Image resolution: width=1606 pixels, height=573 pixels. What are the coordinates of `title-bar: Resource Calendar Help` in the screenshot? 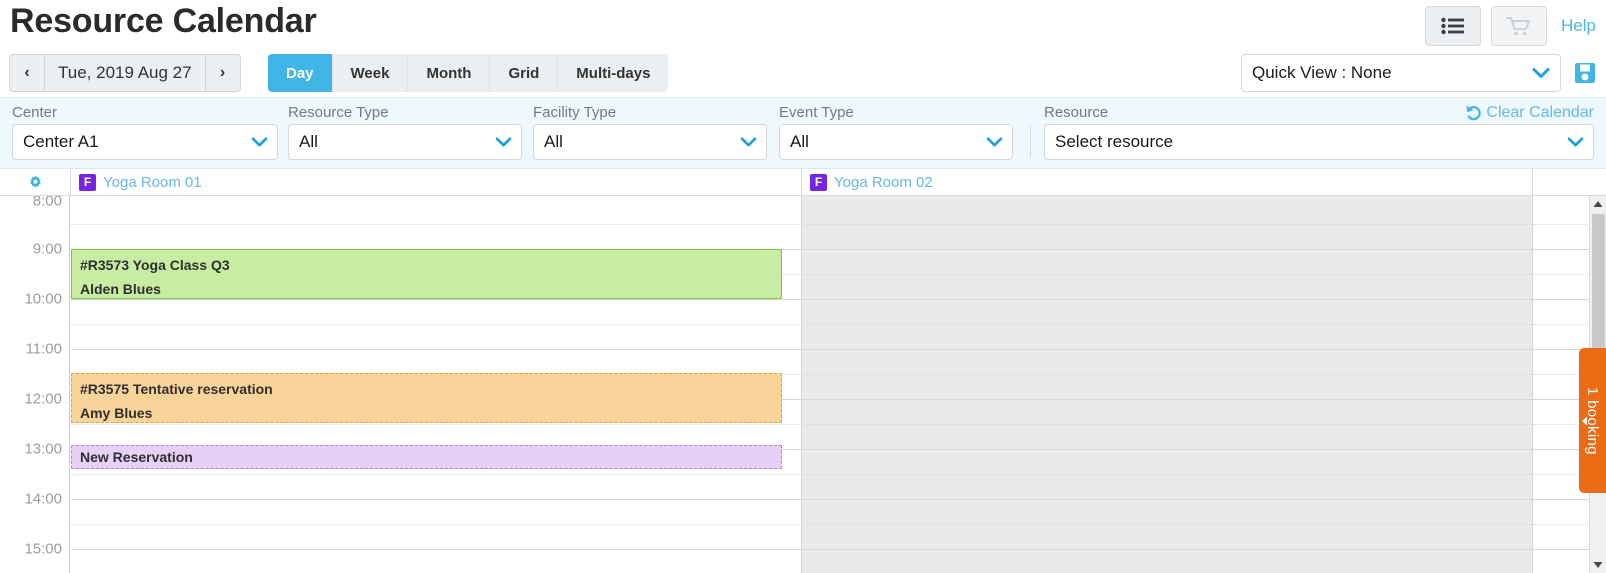 It's located at (803, 26).